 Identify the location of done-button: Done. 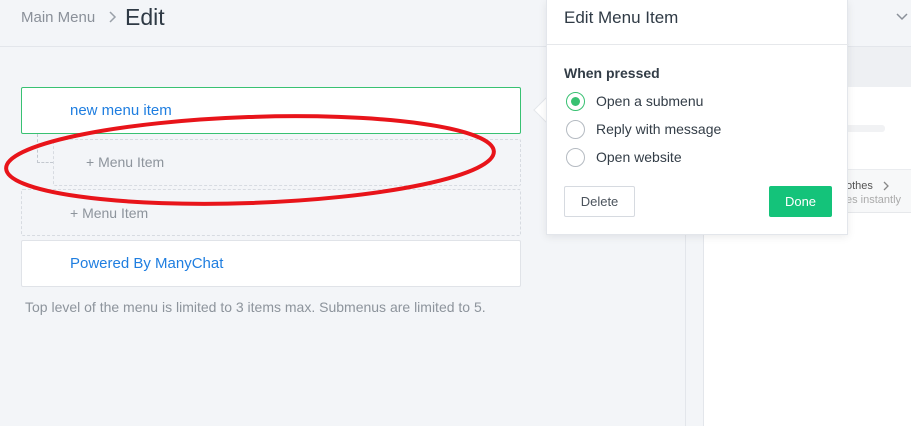
(800, 201).